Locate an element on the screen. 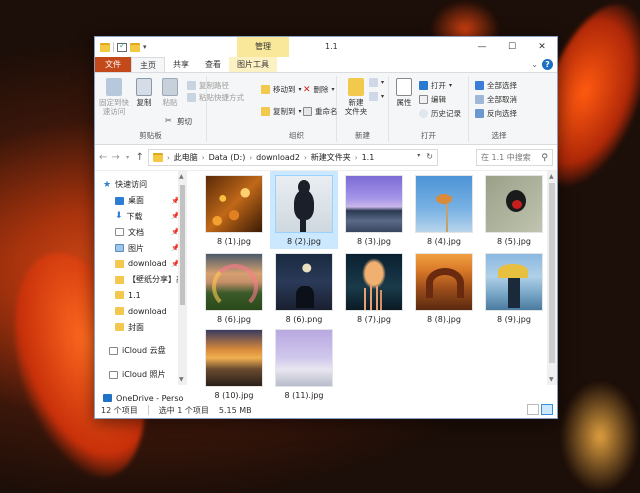 The image size is (640, 493). desktop-icon is located at coordinates (119, 200).